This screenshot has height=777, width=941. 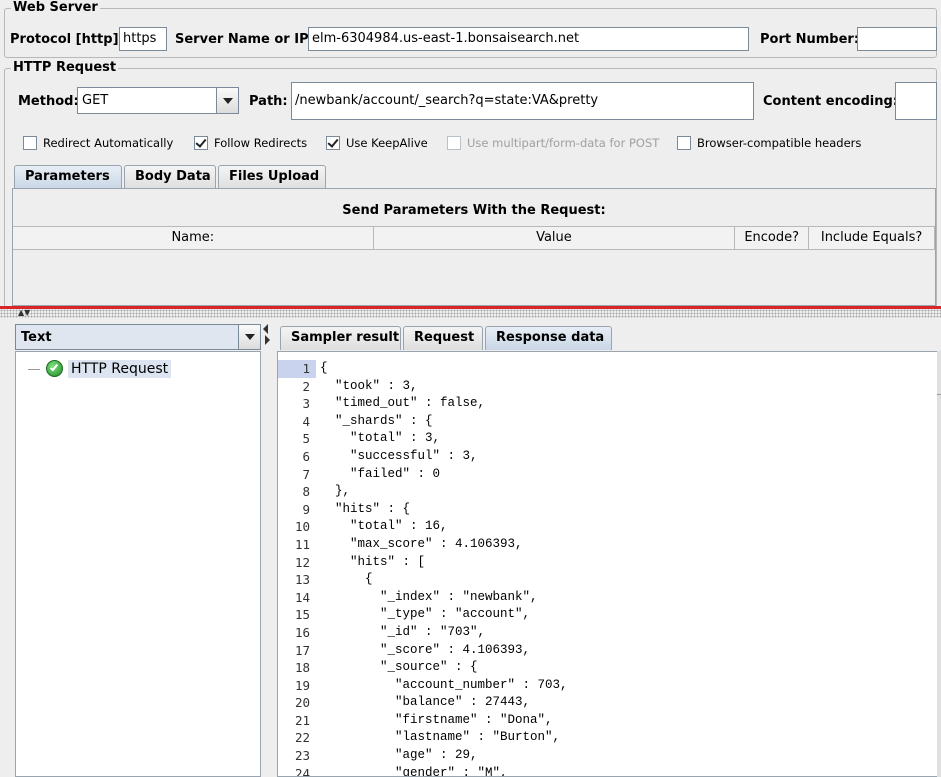 I want to click on code-line: 16 "_id" : "703",, so click(x=609, y=633).